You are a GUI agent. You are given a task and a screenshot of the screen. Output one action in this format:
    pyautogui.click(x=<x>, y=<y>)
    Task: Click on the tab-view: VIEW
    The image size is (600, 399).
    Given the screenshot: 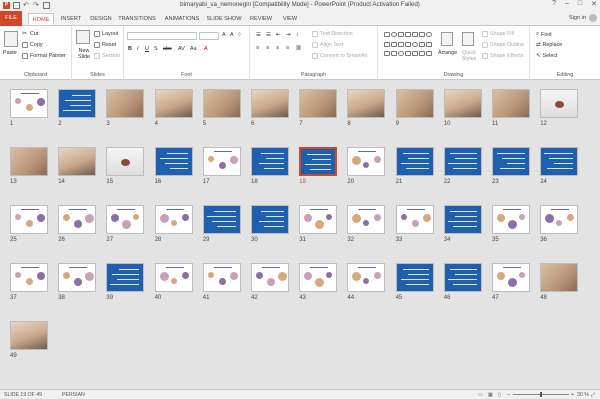 What is the action you would take?
    pyautogui.click(x=290, y=19)
    